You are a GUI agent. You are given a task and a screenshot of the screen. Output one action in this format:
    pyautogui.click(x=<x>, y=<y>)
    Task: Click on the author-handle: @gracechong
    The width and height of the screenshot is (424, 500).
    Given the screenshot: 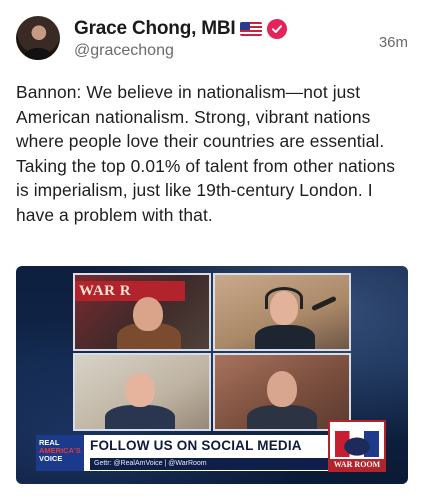 What is the action you would take?
    pyautogui.click(x=124, y=51)
    